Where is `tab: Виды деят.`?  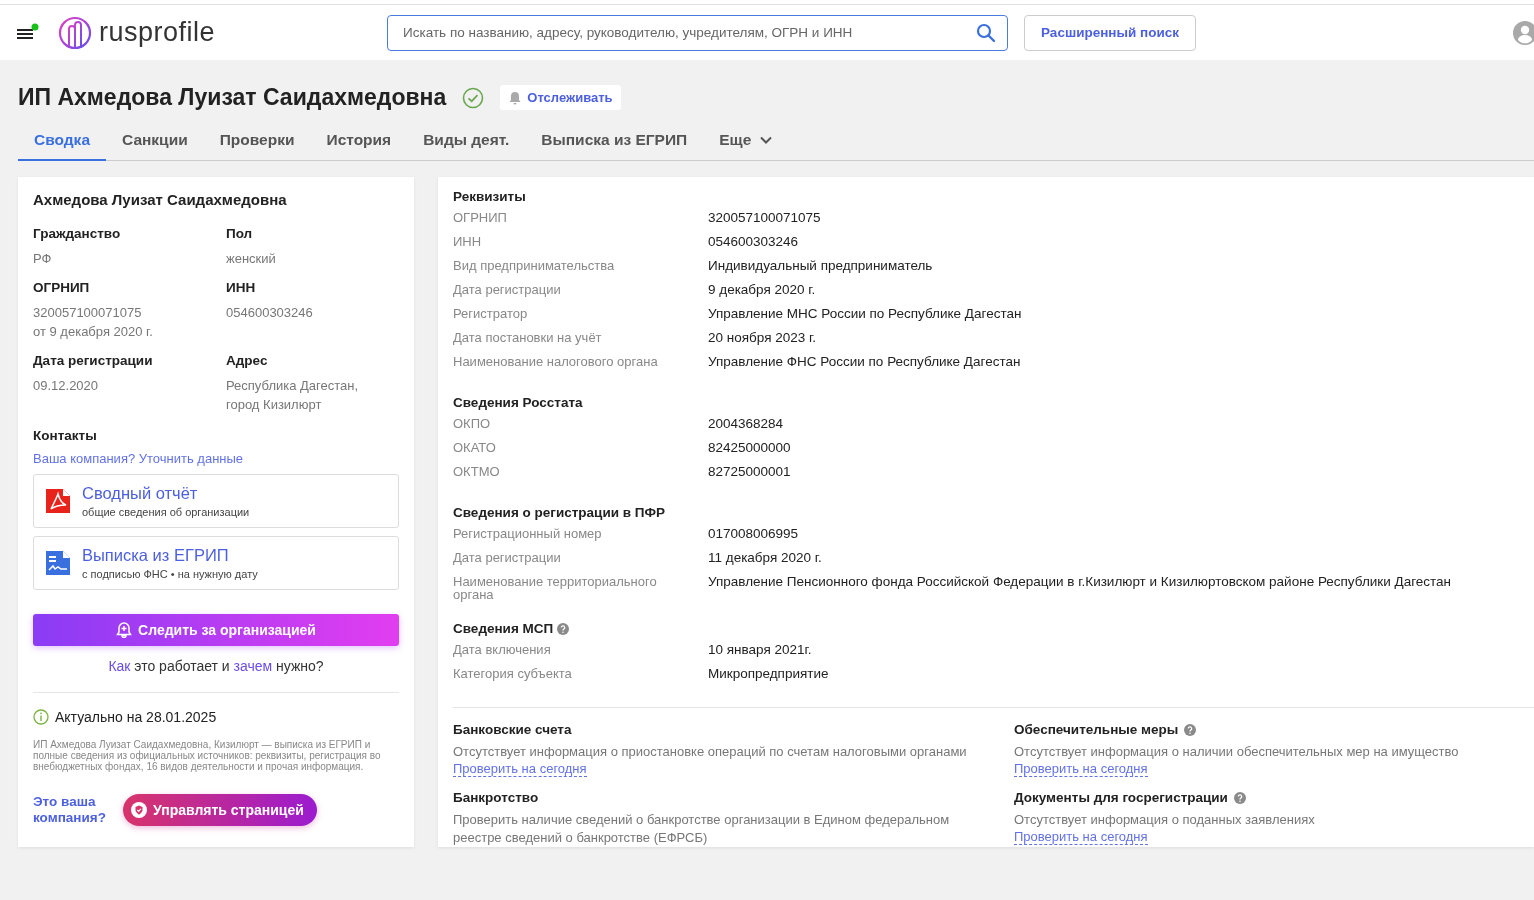
tab: Виды деят. is located at coordinates (466, 142).